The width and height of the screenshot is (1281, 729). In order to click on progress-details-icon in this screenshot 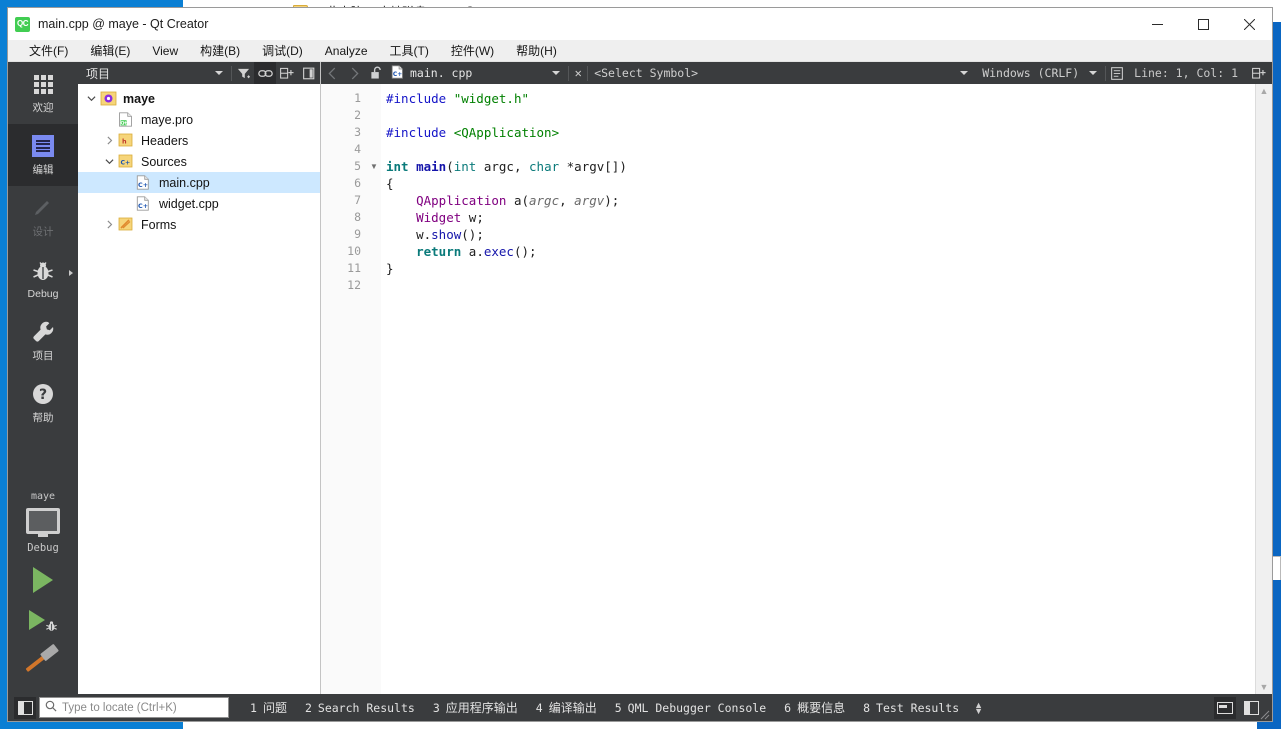, I will do `click(1225, 707)`.